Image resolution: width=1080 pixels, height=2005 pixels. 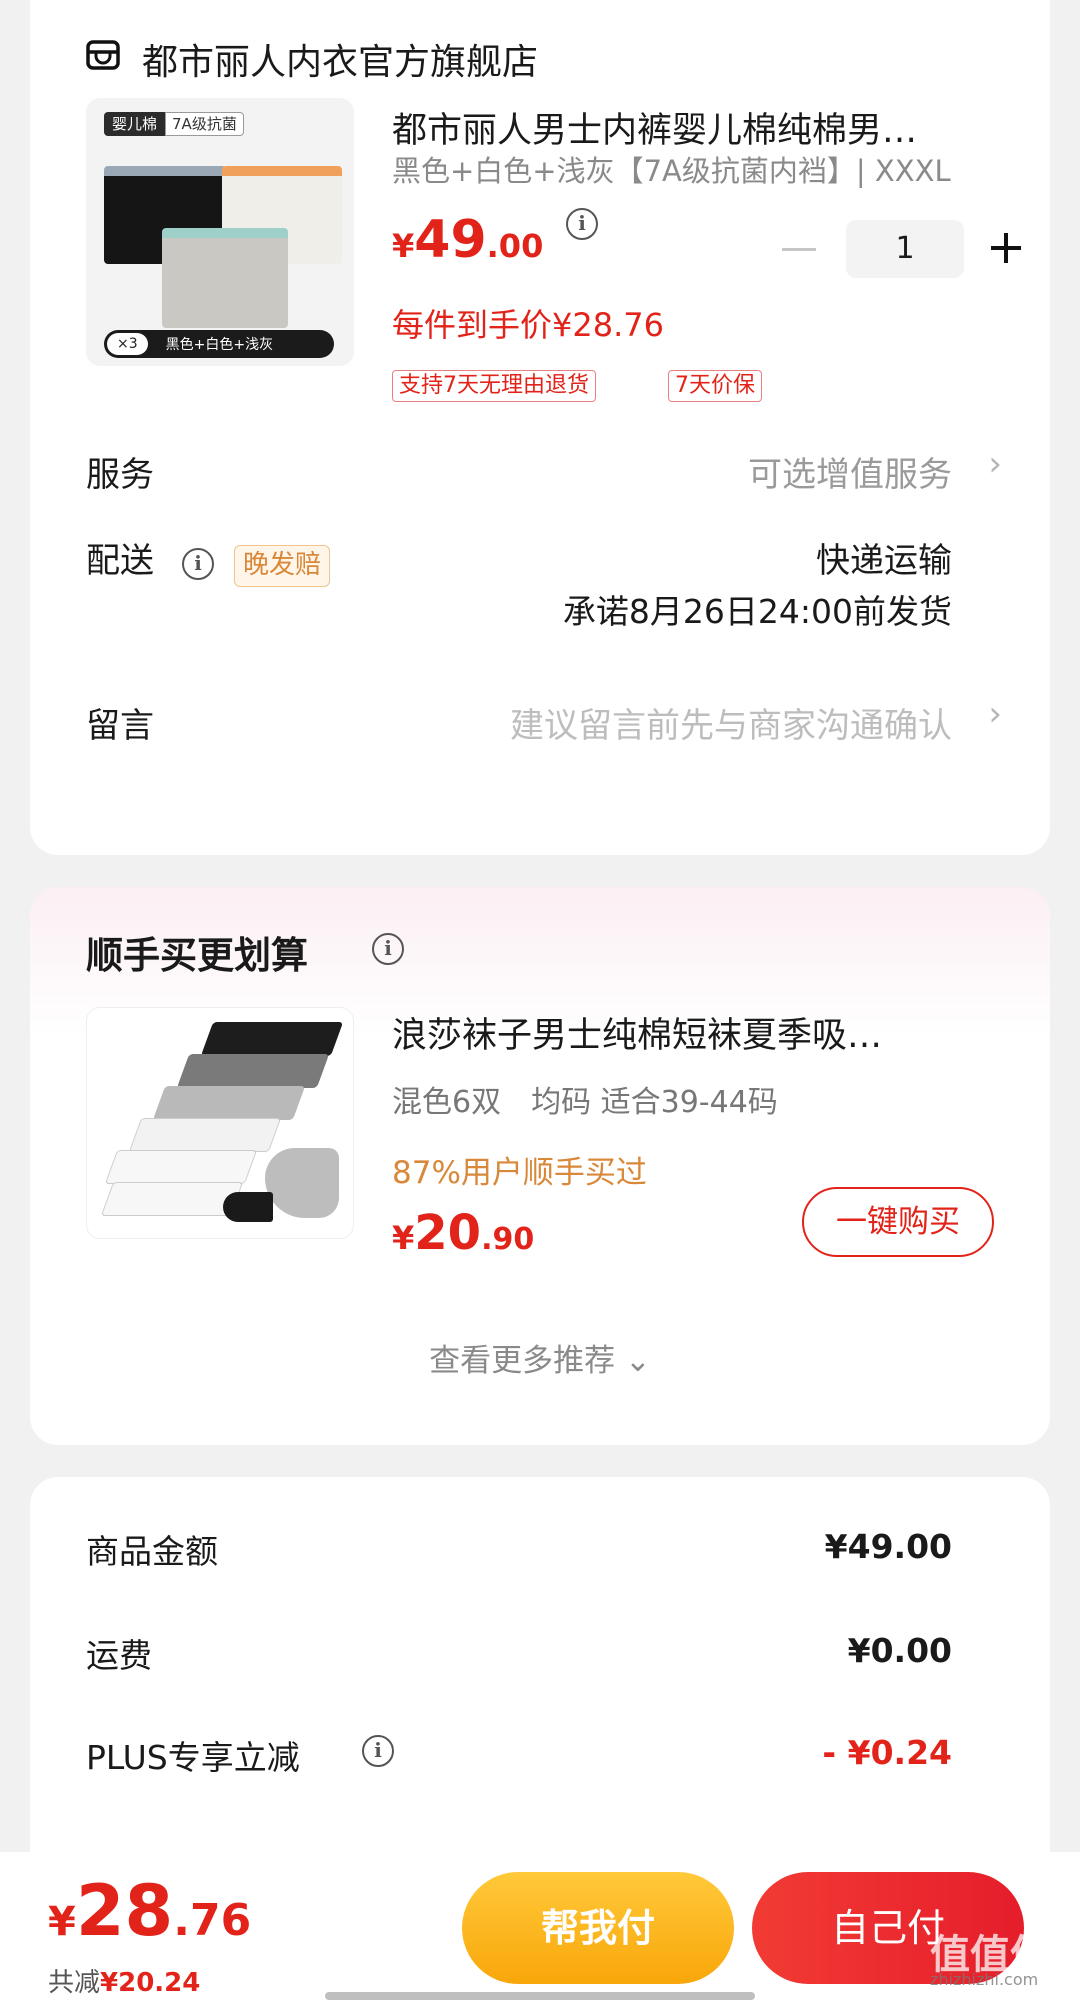 What do you see at coordinates (103, 55) in the screenshot?
I see `shop-icon` at bounding box center [103, 55].